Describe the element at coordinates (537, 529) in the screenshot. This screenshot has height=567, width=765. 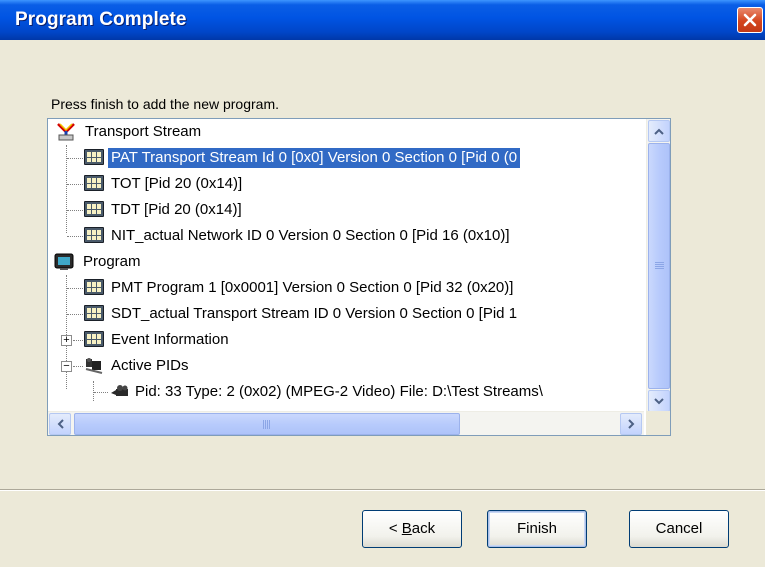
I see `finish-button: Finish` at that location.